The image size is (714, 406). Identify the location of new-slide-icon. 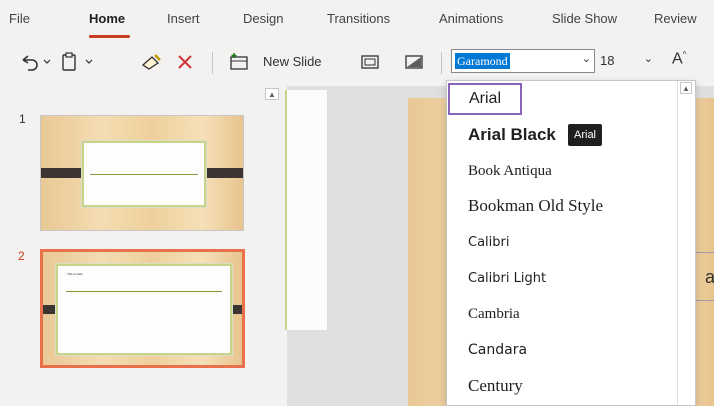
(239, 61).